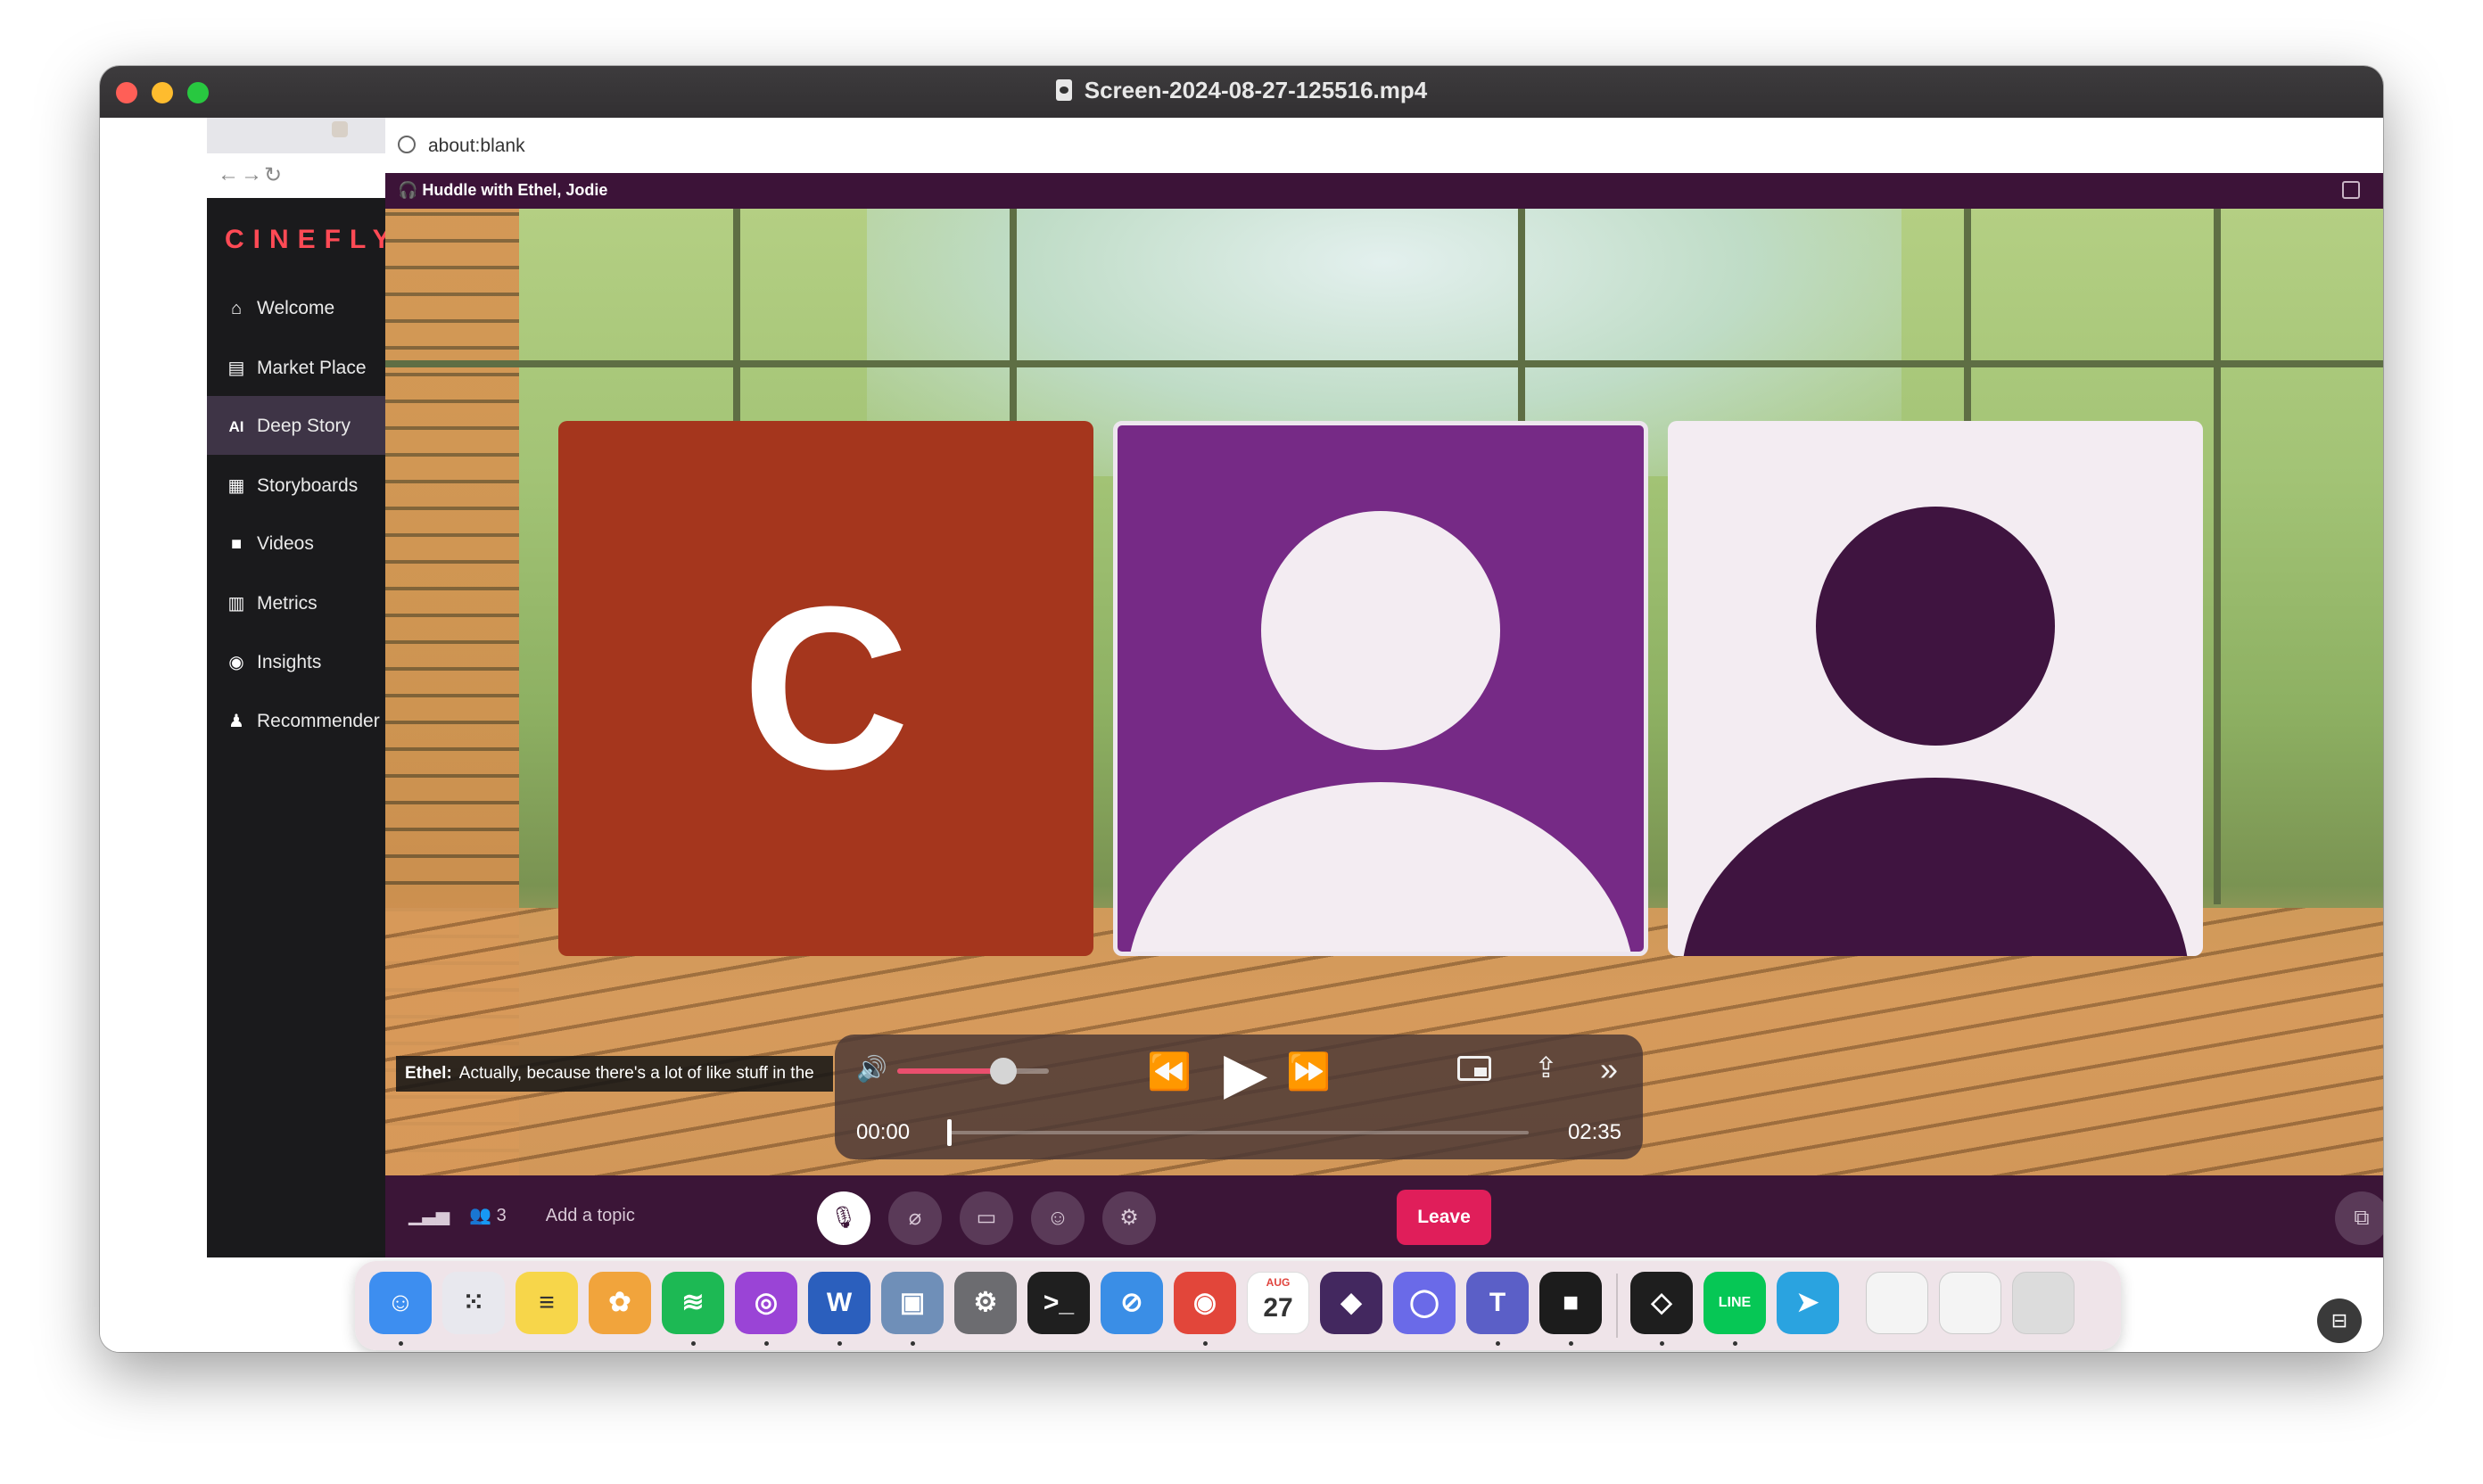 The image size is (2483, 1484). Describe the element at coordinates (1609, 1069) in the screenshot. I see `more-options-button: »` at that location.